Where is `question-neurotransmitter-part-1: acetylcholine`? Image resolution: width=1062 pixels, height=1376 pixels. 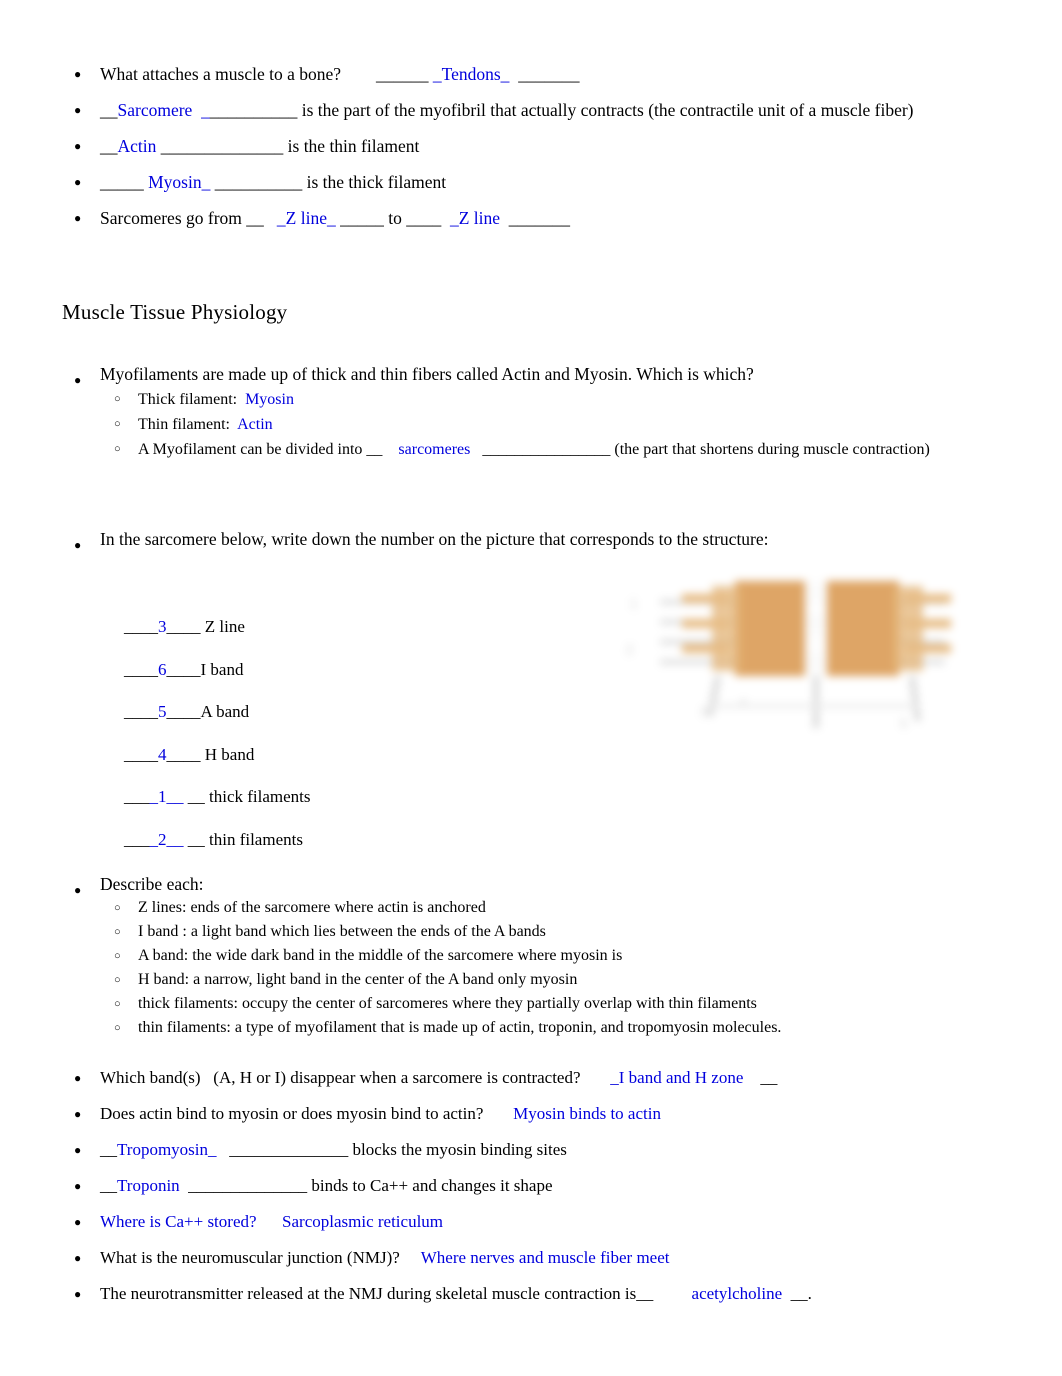
question-neurotransmitter-part-1: acetylcholine is located at coordinates (718, 1293).